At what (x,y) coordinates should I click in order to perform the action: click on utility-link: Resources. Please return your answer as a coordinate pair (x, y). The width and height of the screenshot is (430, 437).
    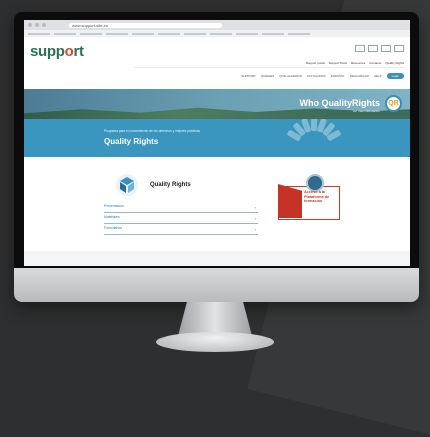
    Looking at the image, I should click on (358, 63).